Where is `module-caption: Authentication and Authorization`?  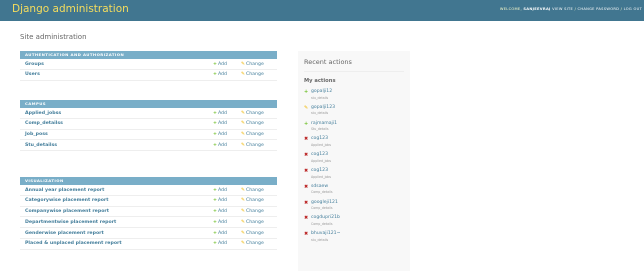 module-caption: Authentication and Authorization is located at coordinates (148, 55).